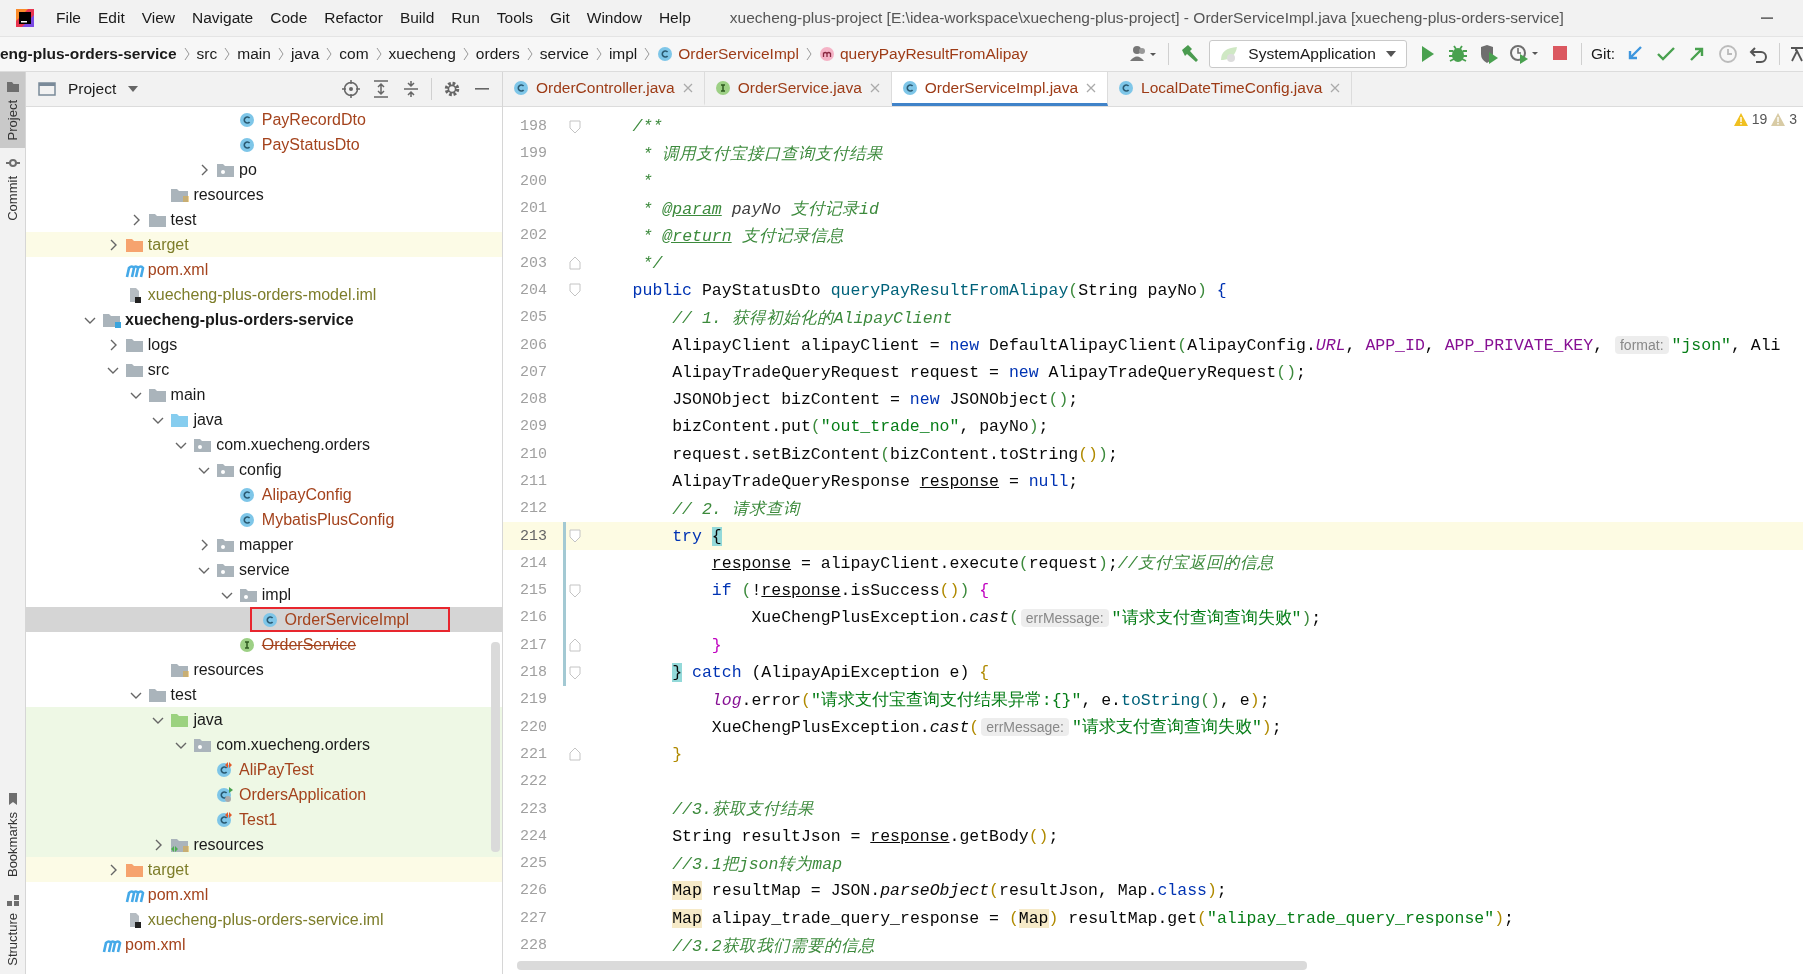  I want to click on tree-item: OrderService, so click(264, 644).